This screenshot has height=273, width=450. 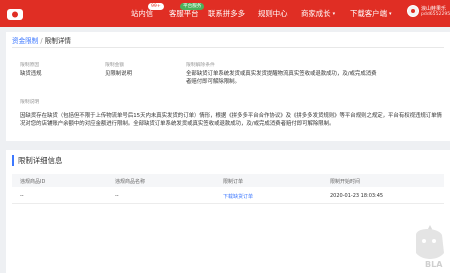 I want to click on restriction-reason-value: 缺货违规, so click(x=31, y=74).